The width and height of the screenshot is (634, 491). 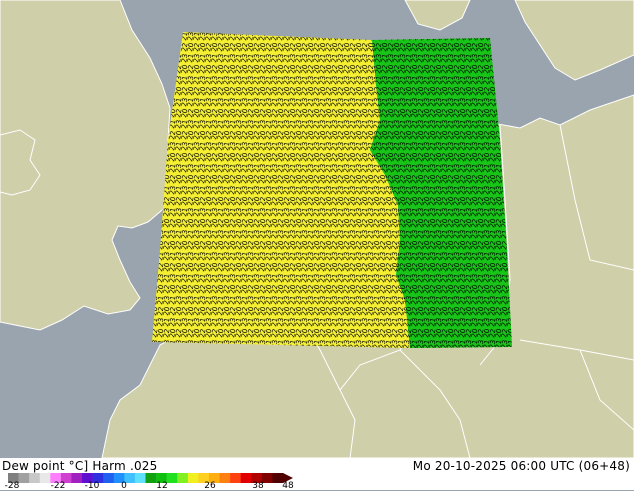 I want to click on valid-time: Mo 20-10-2025 06:00 UTC (06+48), so click(x=521, y=466).